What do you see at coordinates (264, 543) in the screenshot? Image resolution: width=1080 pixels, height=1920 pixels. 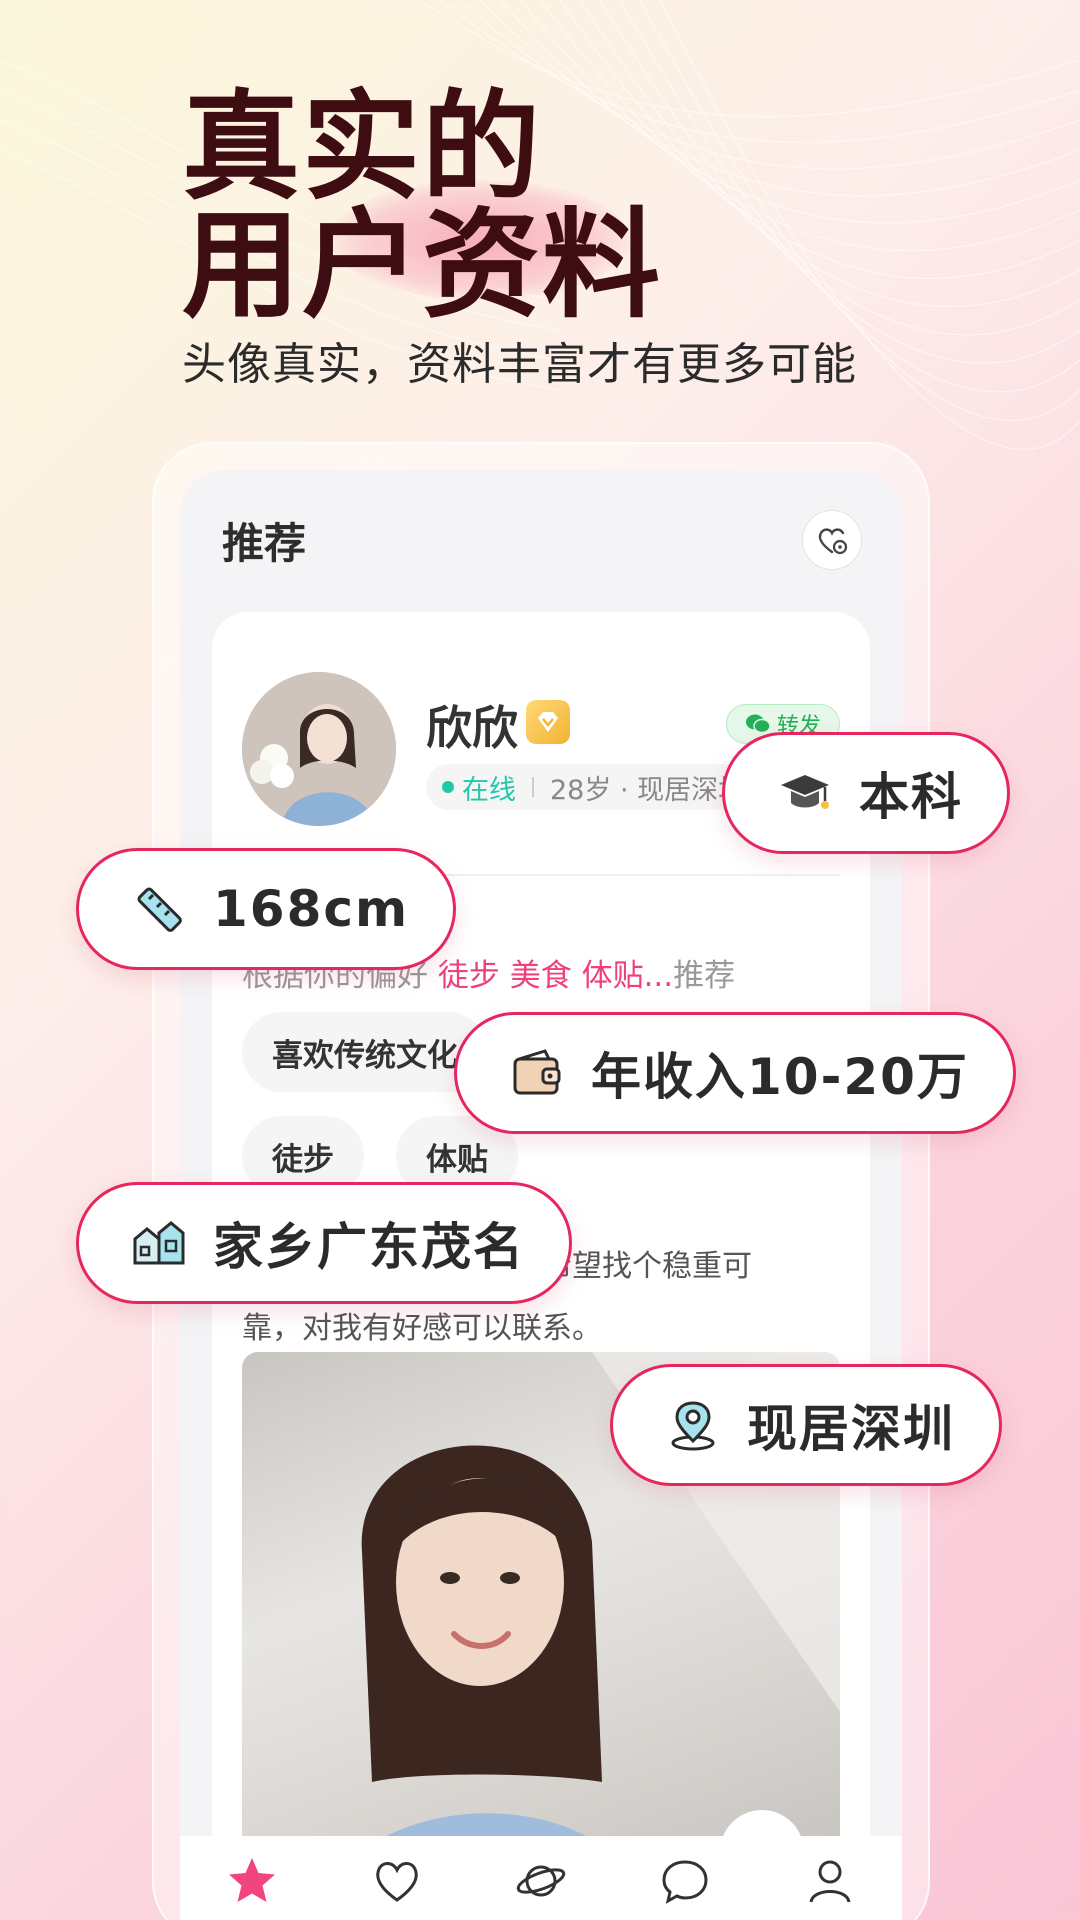 I see `section-title: 推荐` at bounding box center [264, 543].